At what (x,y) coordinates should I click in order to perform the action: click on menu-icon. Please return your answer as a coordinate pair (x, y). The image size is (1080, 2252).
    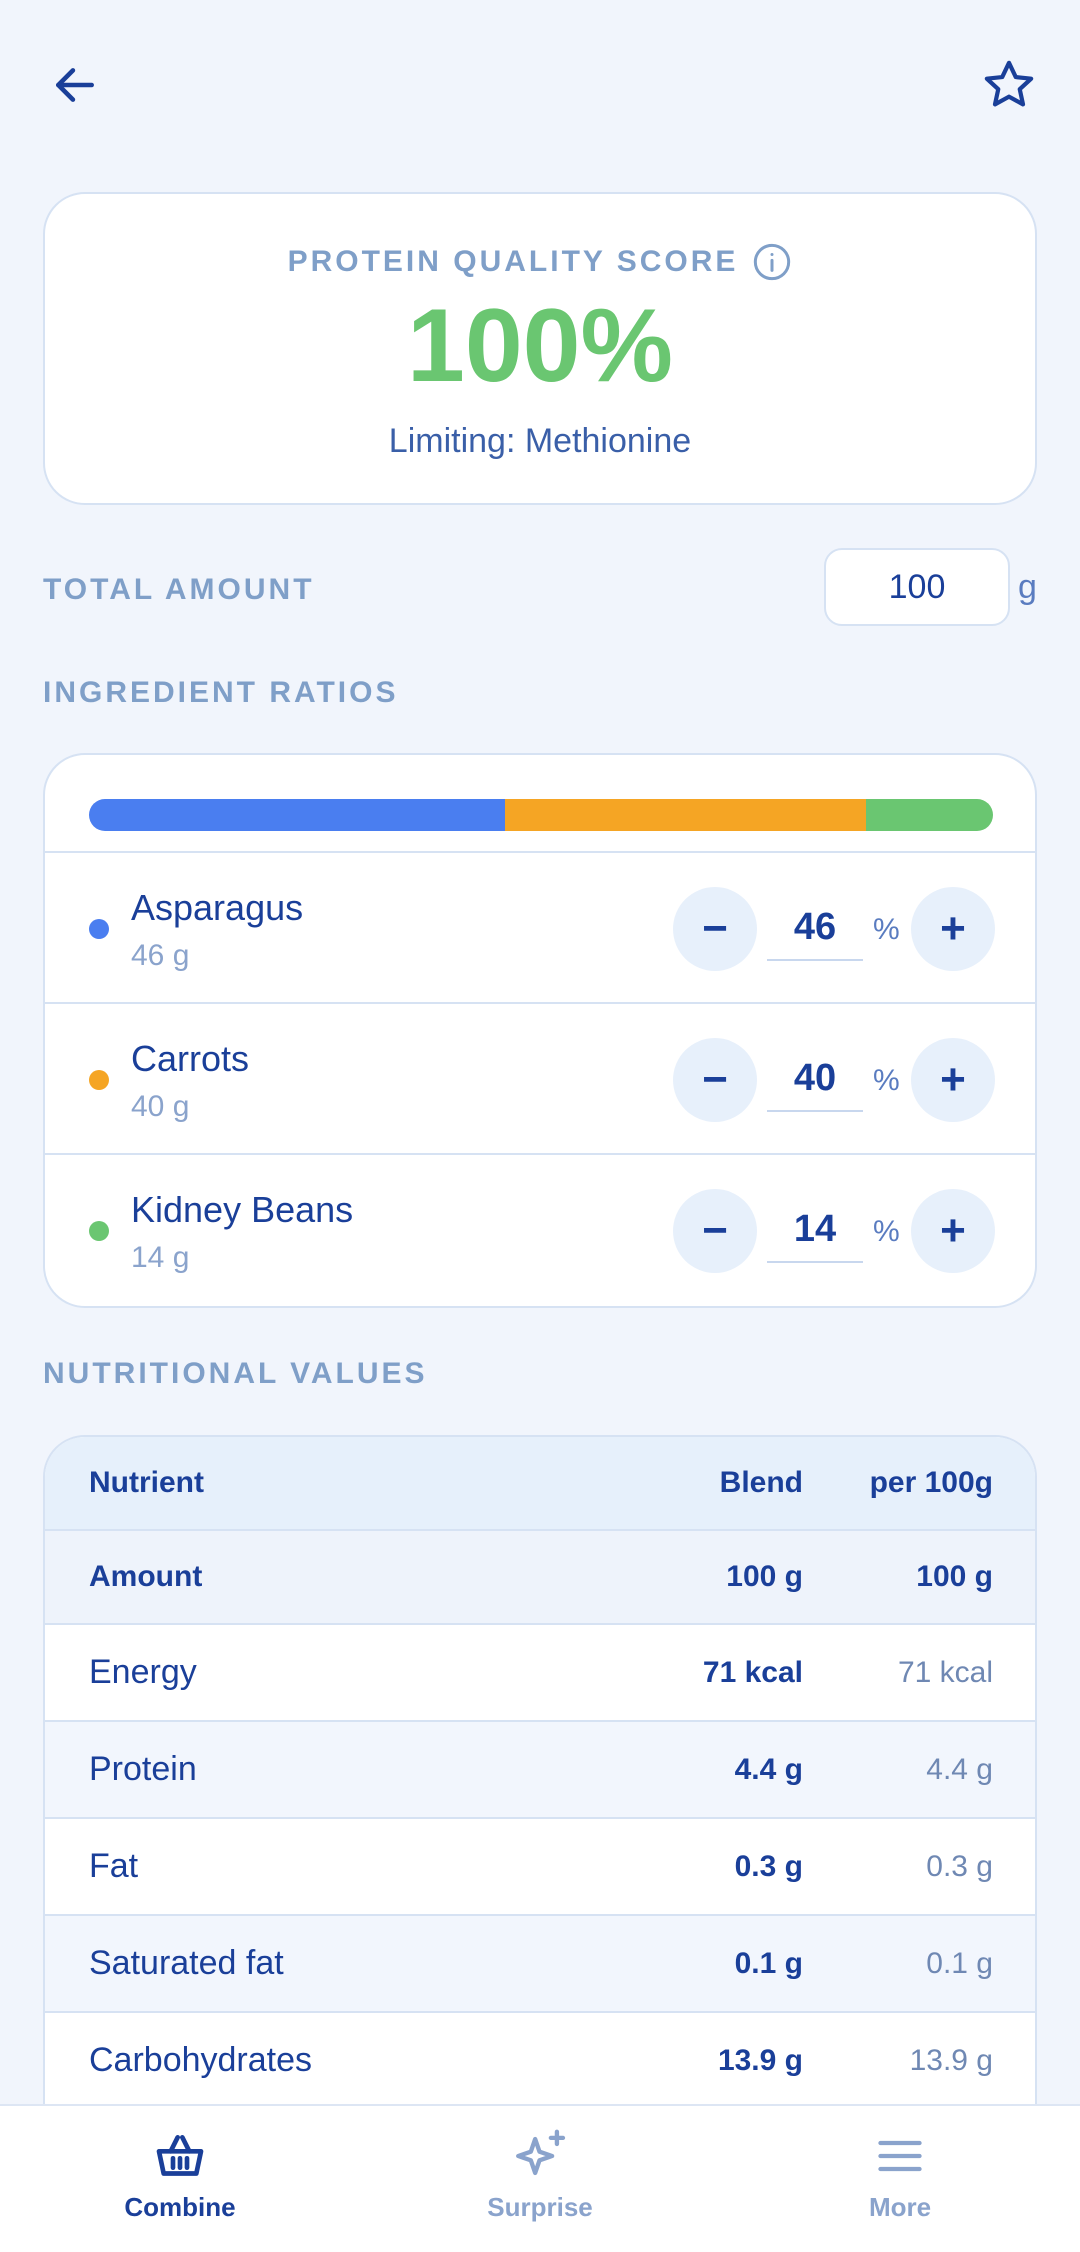
    Looking at the image, I should click on (900, 2156).